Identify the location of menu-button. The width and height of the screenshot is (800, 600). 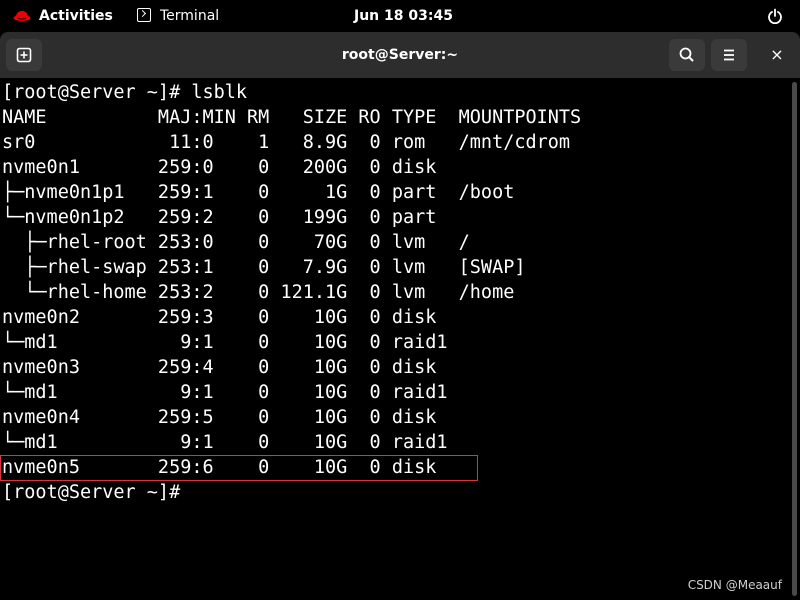
(729, 55).